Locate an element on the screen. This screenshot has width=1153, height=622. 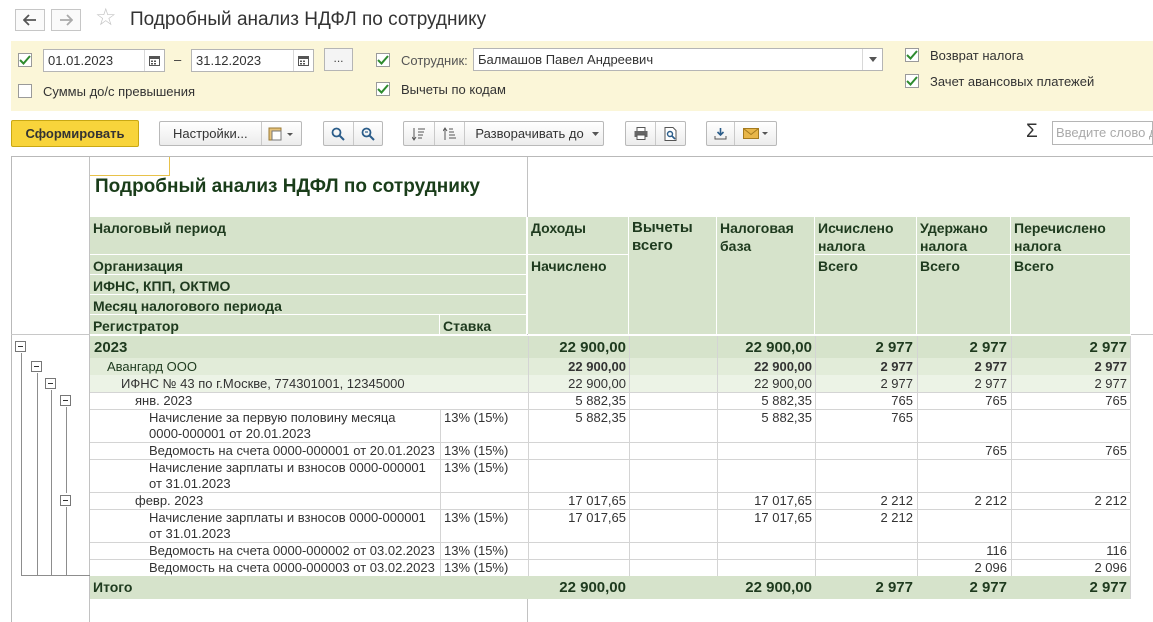
header-withheld-line1: Удержано is located at coordinates (954, 228).